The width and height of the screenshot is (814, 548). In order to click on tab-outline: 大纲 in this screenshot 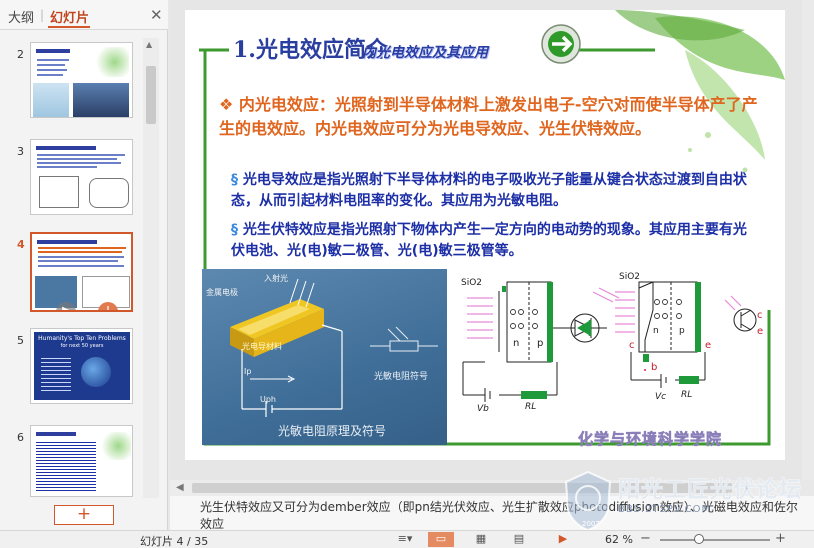, I will do `click(21, 16)`.